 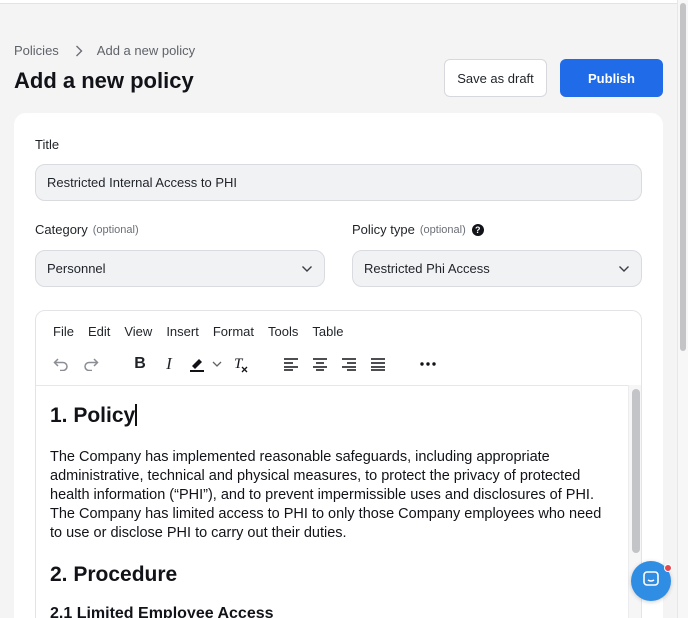 What do you see at coordinates (651, 581) in the screenshot?
I see `chat-icon` at bounding box center [651, 581].